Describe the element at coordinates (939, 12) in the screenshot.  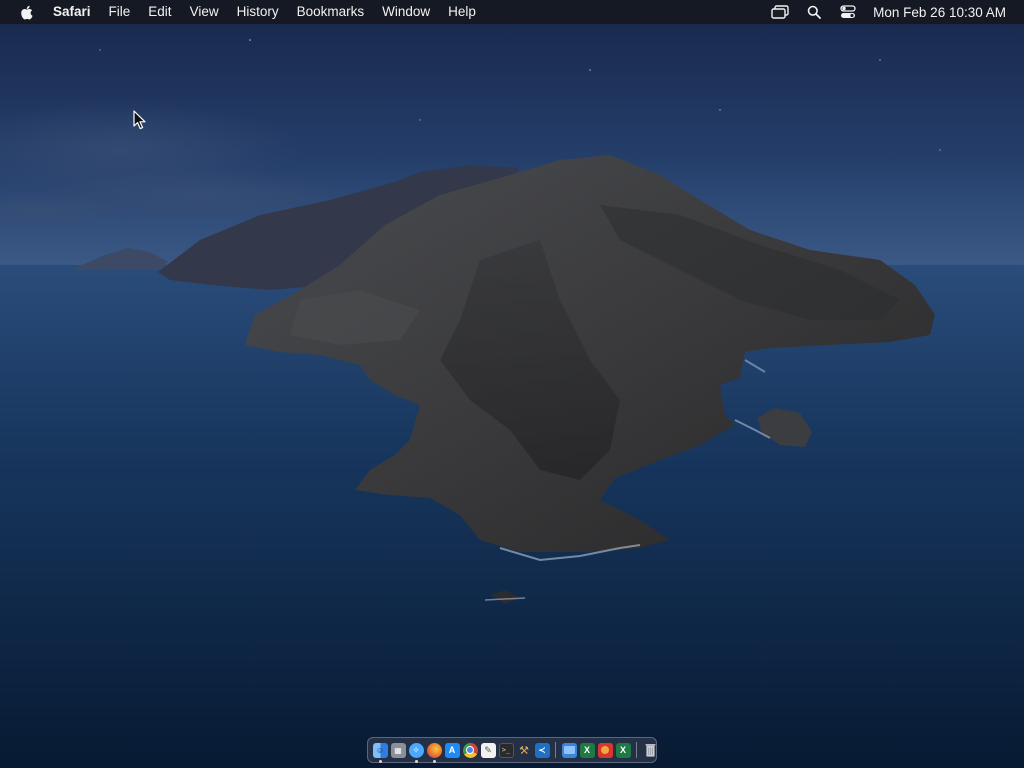
I see `menu-bar-clock: Mon Feb 26 10:30 AM` at that location.